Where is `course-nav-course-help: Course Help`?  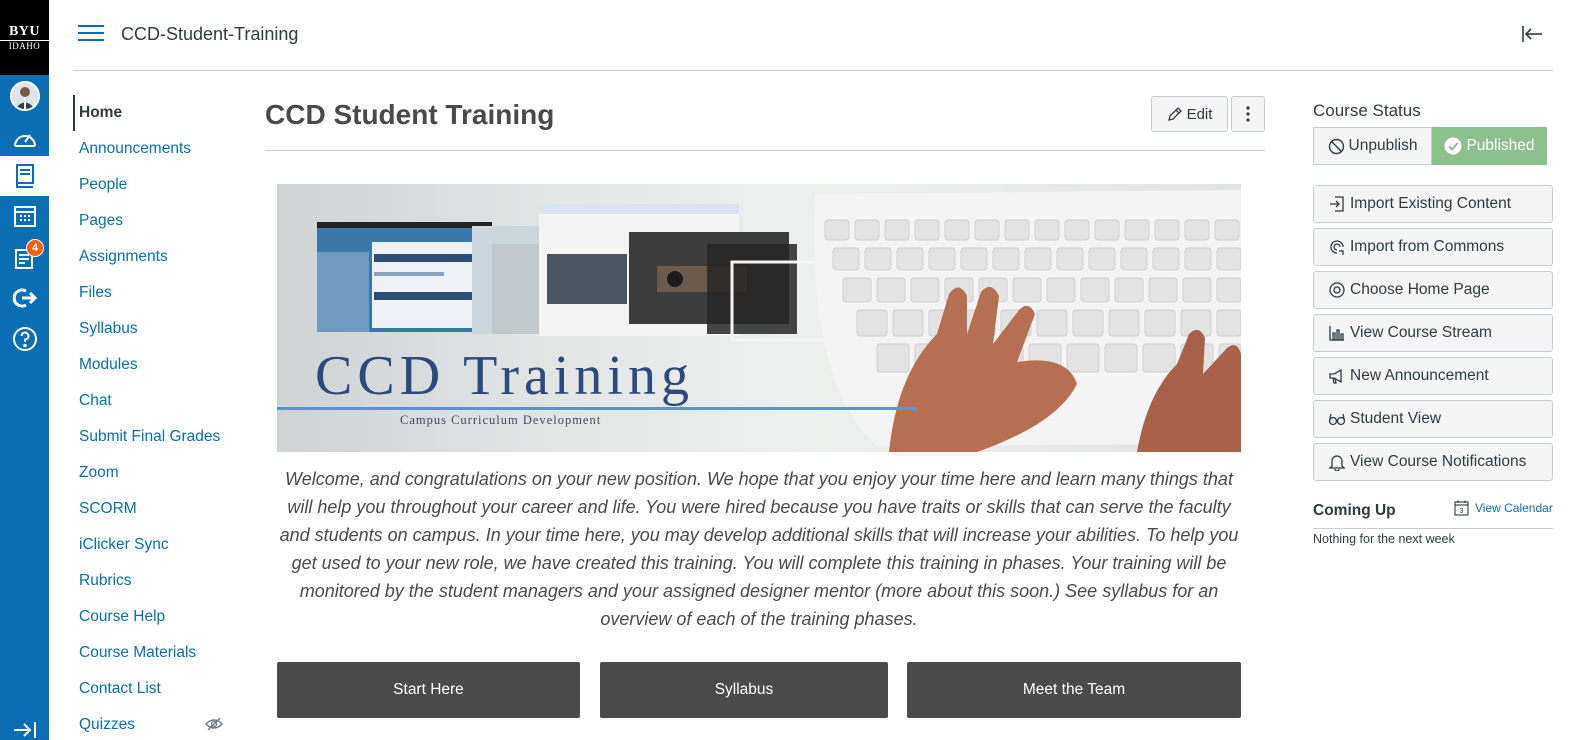 course-nav-course-help: Course Help is located at coordinates (153, 617).